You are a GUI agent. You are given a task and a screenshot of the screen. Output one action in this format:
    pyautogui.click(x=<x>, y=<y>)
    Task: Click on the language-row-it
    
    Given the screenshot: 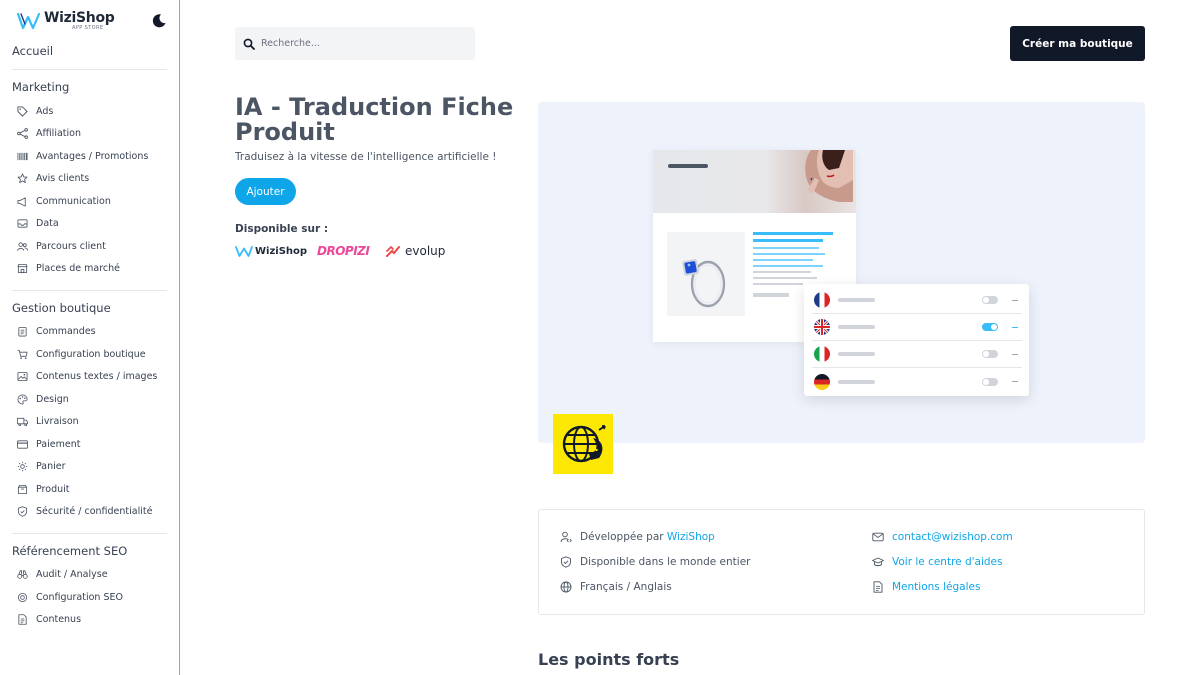 What is the action you would take?
    pyautogui.click(x=917, y=354)
    